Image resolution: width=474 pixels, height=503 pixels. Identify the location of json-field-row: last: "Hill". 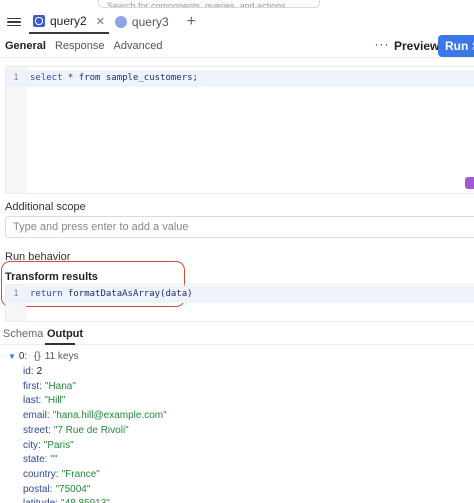
(44, 400).